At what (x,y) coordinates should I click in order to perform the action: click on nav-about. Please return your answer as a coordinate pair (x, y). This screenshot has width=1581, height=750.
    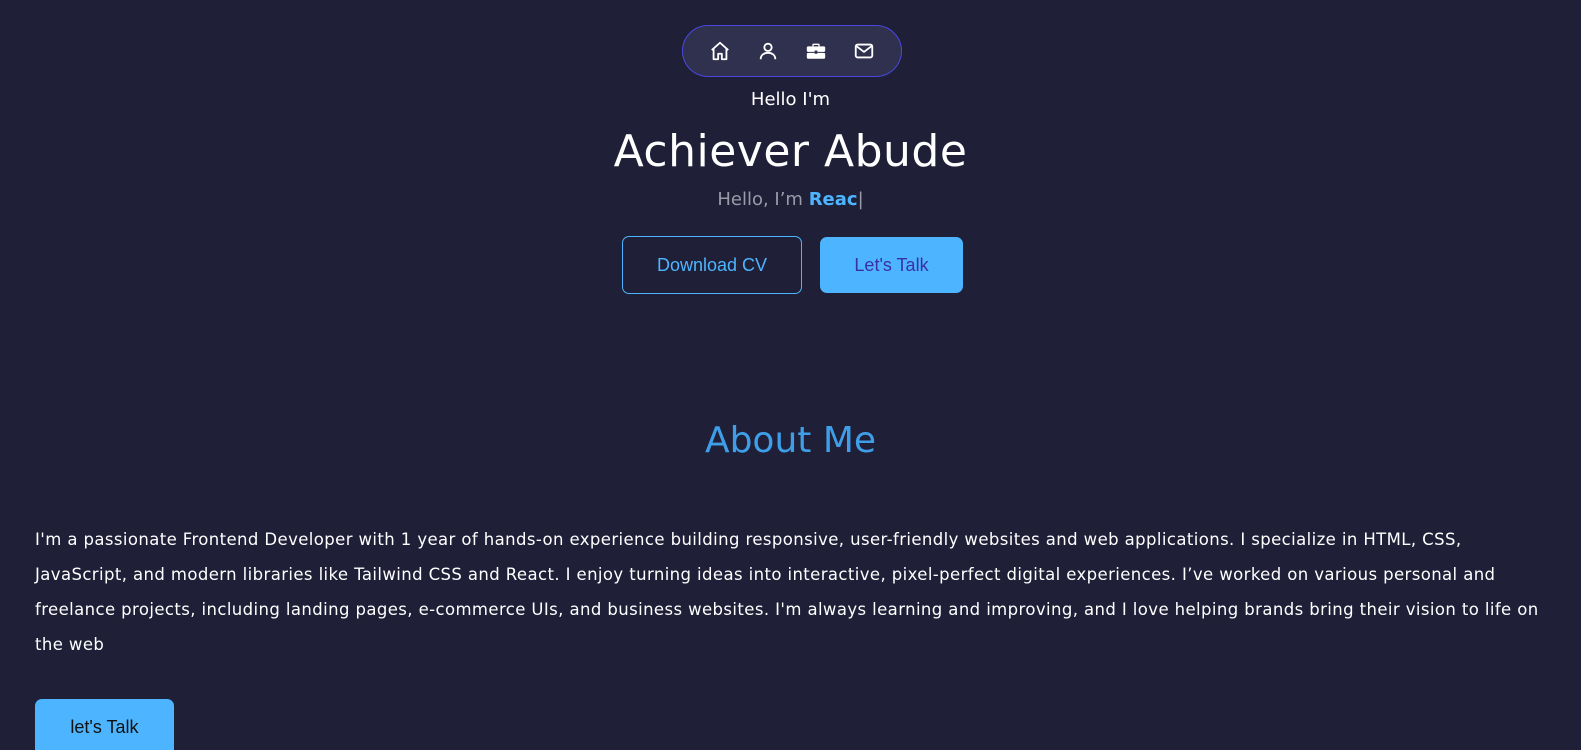
    Looking at the image, I should click on (768, 51).